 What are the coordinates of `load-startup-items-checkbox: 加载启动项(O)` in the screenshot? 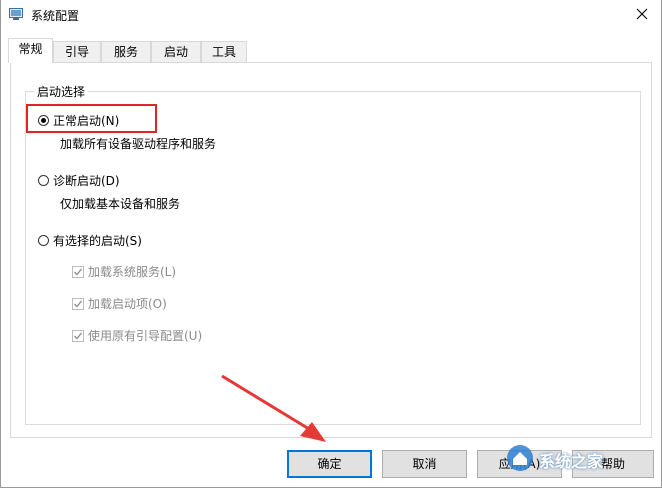 It's located at (119, 303).